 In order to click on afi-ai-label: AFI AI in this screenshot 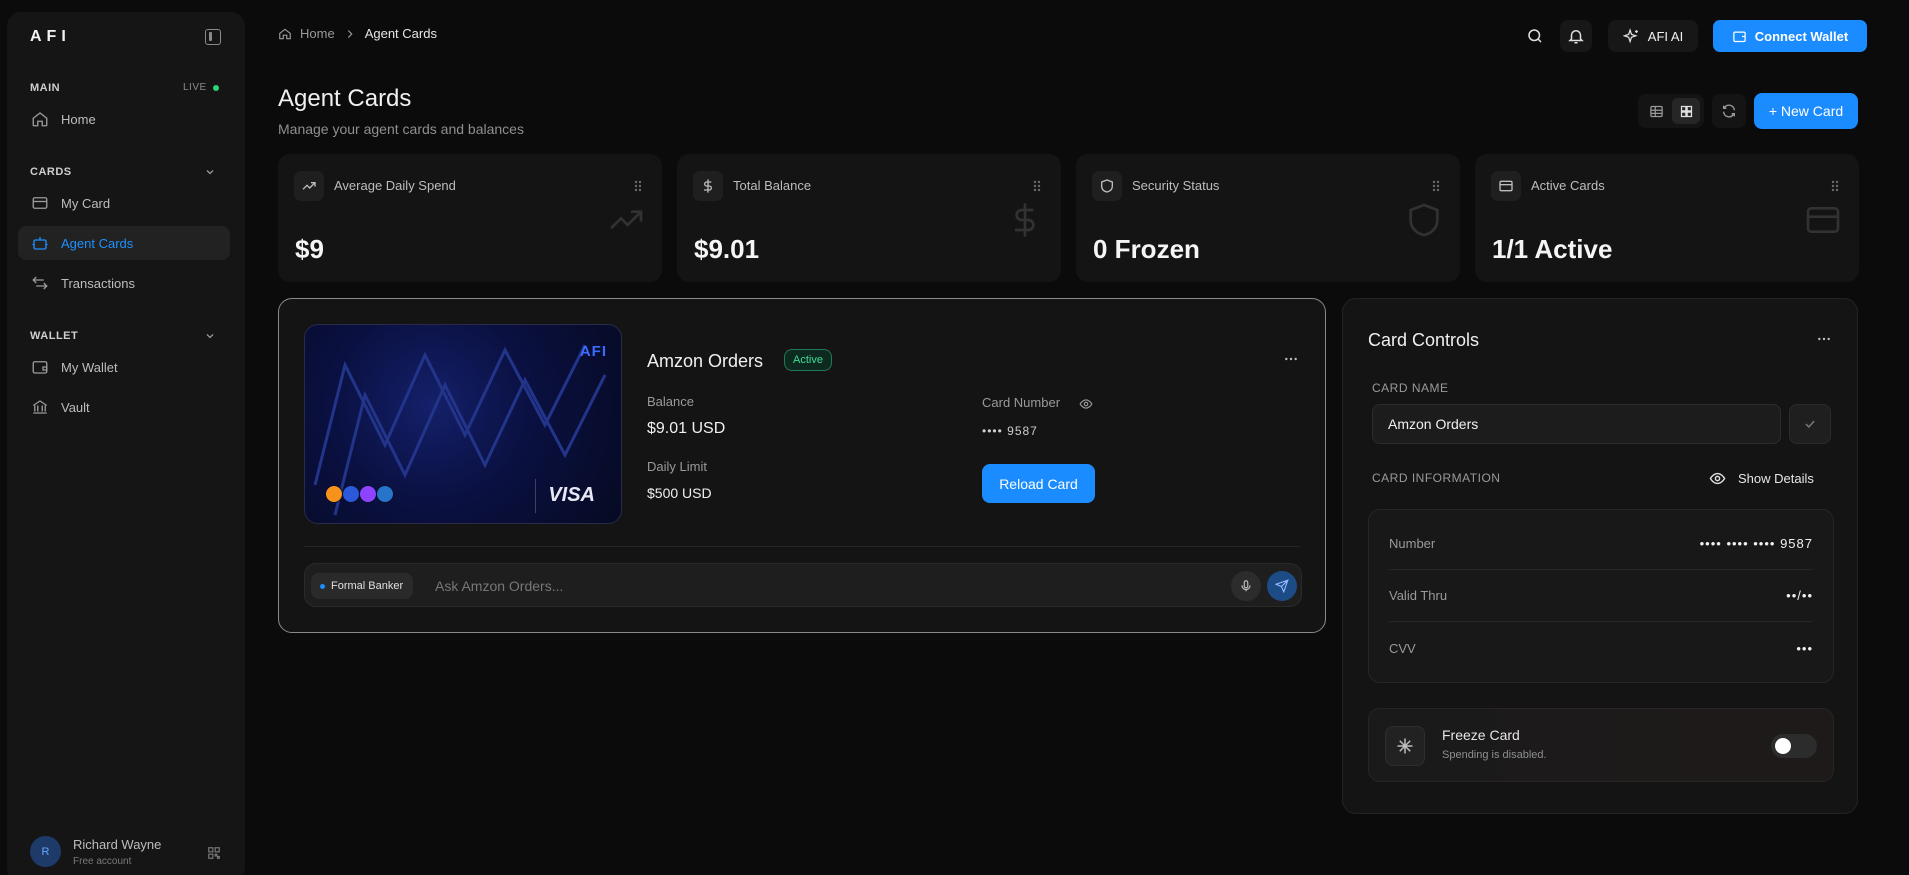, I will do `click(1665, 36)`.